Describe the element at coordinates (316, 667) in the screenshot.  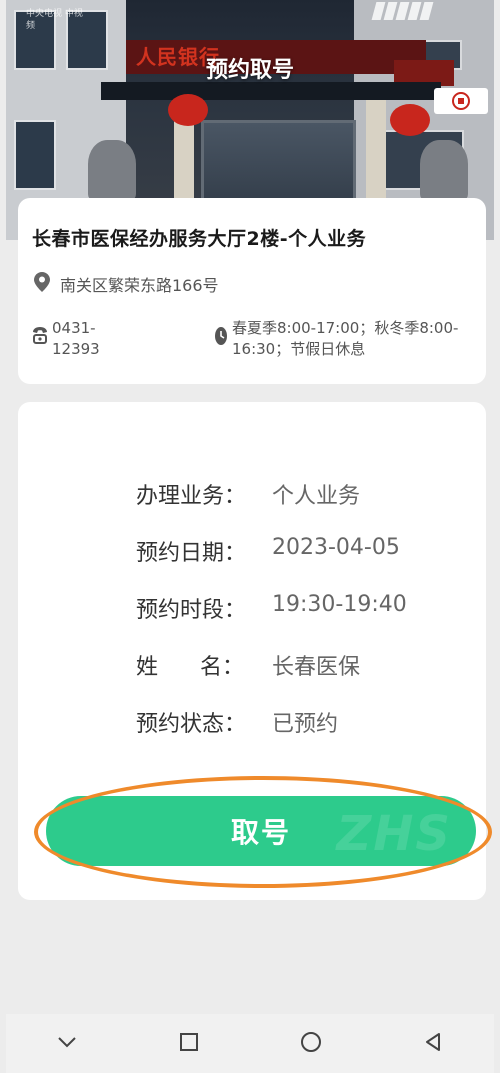
I see `name-value: 长春医保` at that location.